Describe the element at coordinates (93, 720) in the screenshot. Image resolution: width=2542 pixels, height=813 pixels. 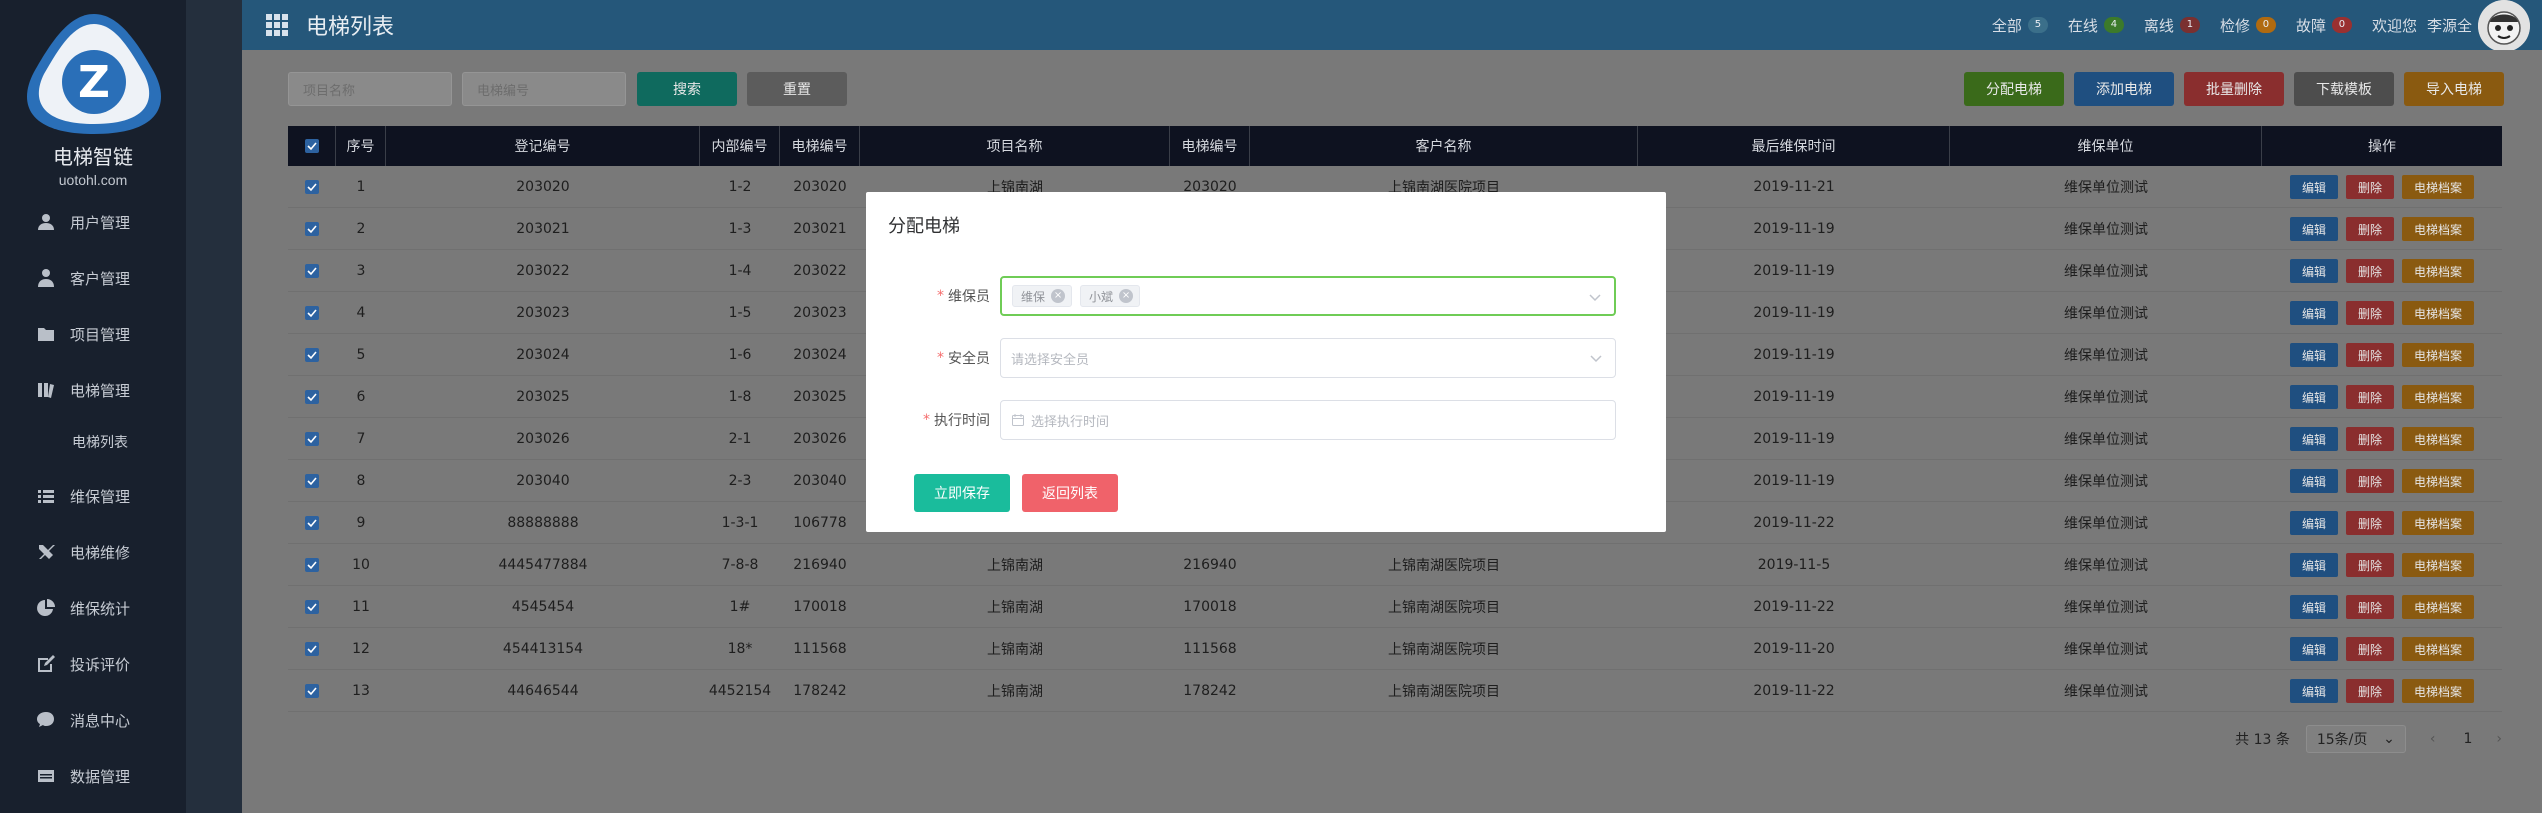
I see `sidebar-item-messages: 消息中心` at that location.